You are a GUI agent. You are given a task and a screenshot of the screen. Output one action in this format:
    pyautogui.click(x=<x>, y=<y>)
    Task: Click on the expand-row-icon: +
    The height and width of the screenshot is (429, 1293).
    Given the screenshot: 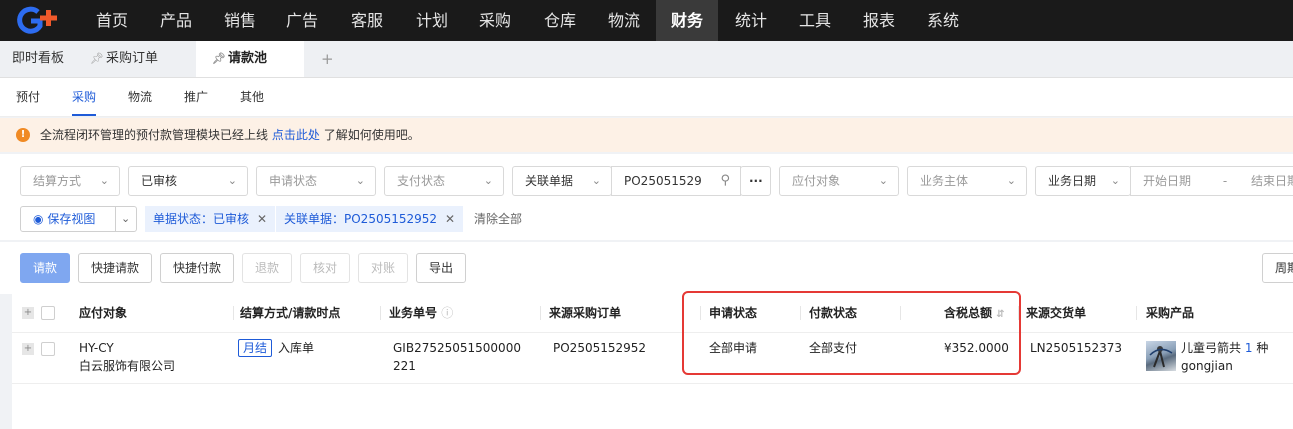 What is the action you would take?
    pyautogui.click(x=28, y=349)
    